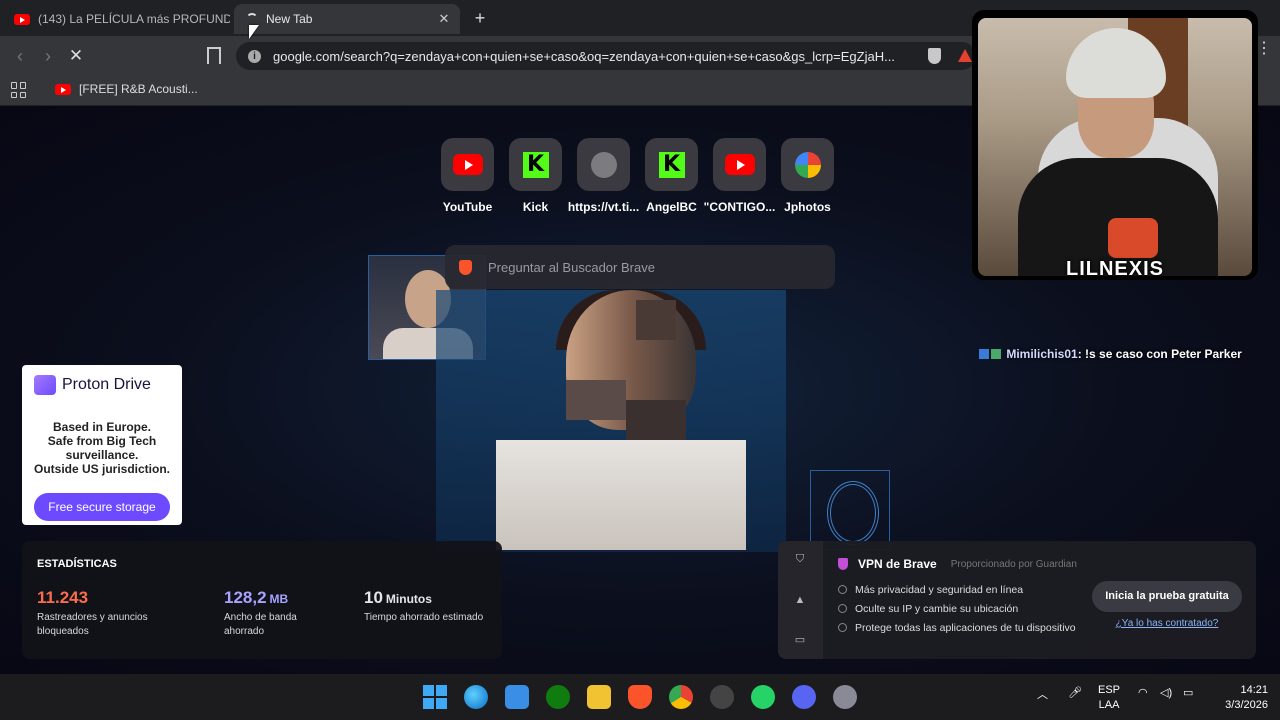 This screenshot has height=720, width=1280. I want to click on webcam-video, so click(1115, 147).